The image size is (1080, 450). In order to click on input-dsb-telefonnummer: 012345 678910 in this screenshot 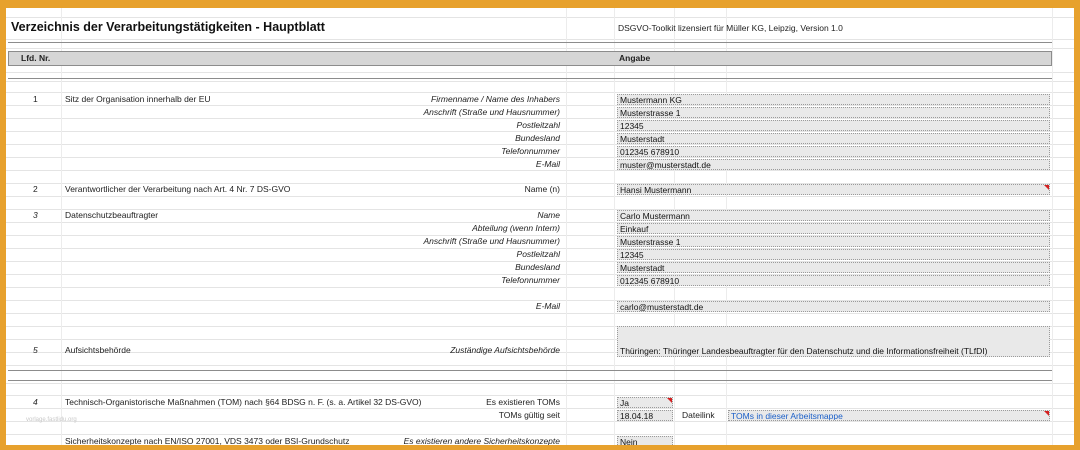, I will do `click(833, 280)`.